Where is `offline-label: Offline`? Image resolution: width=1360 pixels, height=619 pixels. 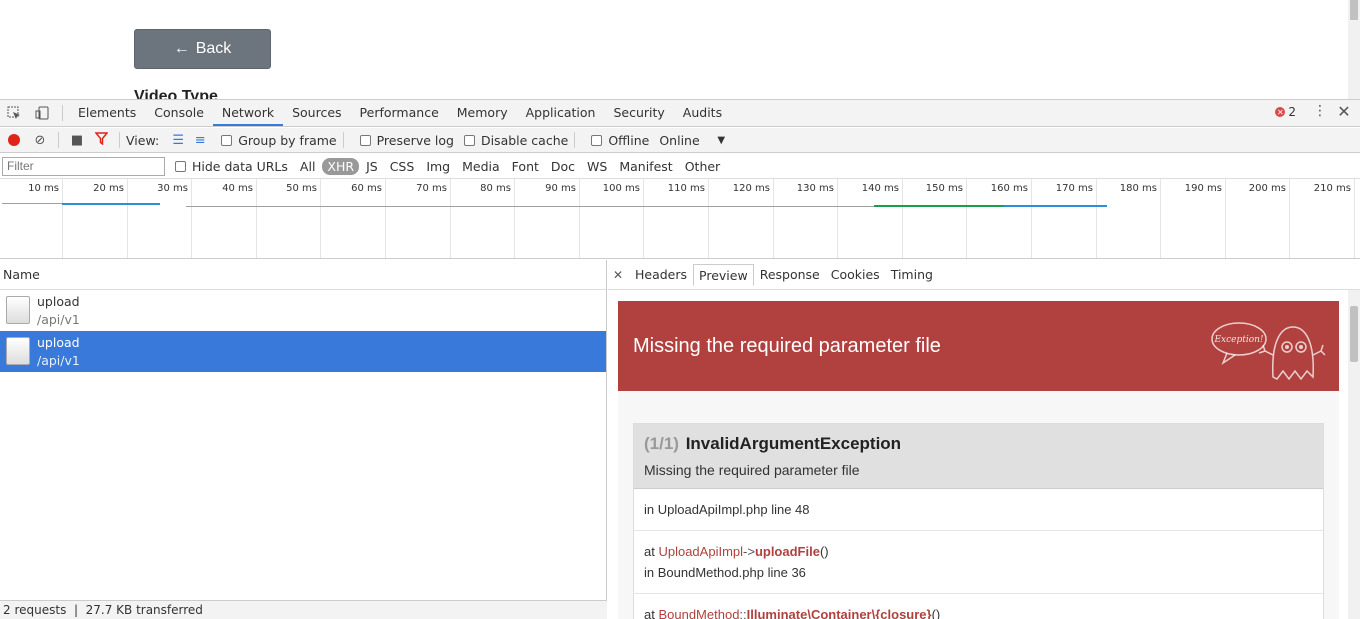
offline-label: Offline is located at coordinates (629, 140).